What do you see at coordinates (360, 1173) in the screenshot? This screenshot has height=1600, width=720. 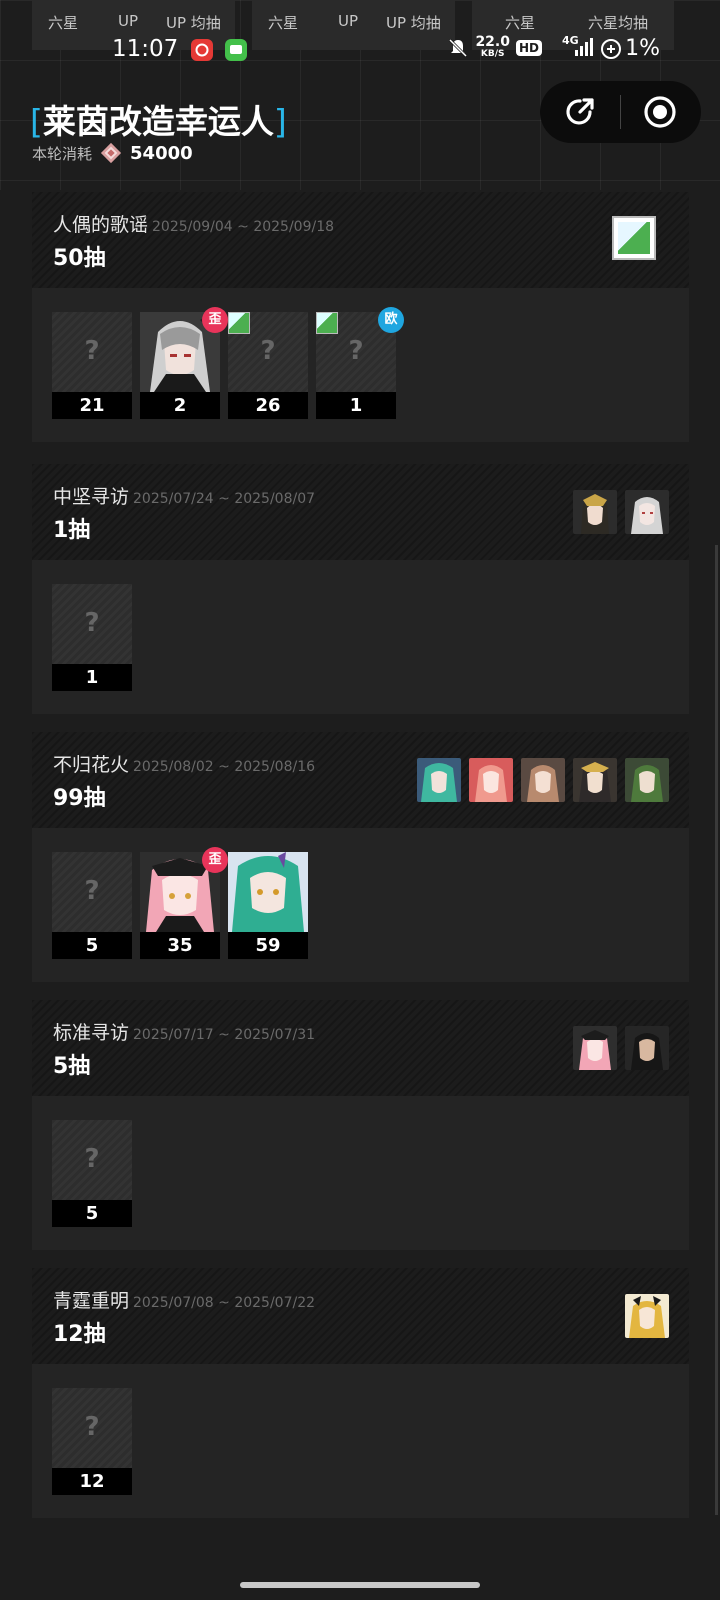 I see `banner-body: ? 5` at bounding box center [360, 1173].